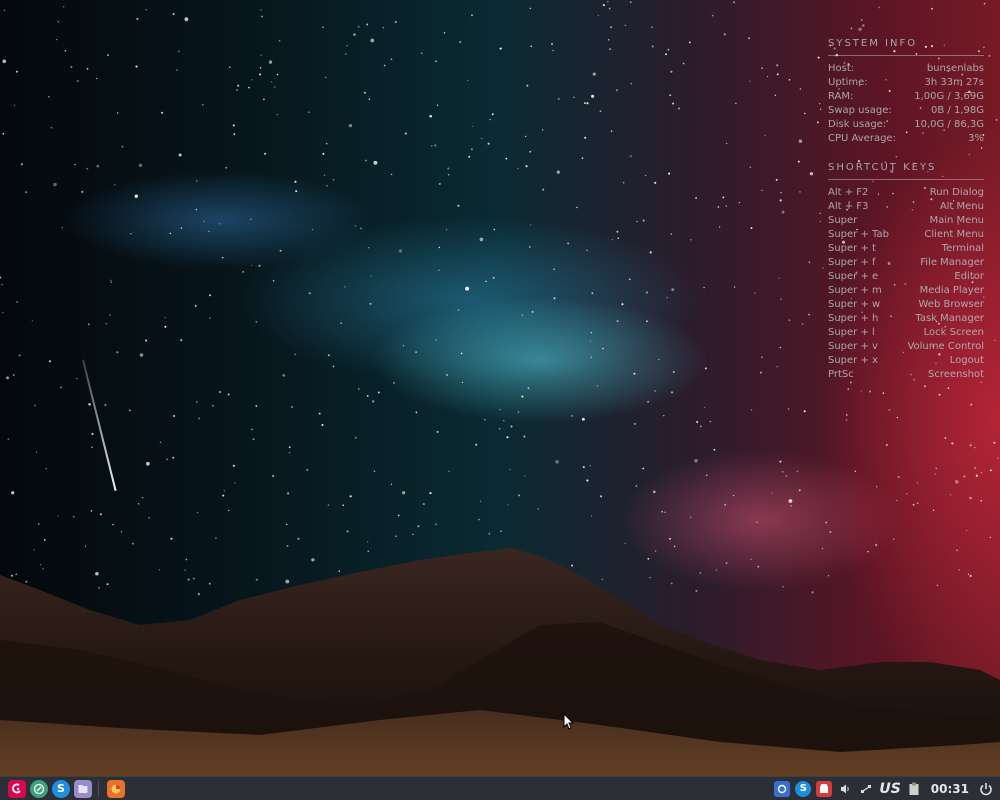 This screenshot has height=800, width=1000. I want to click on taskbar: S S US 00:31, so click(500, 788).